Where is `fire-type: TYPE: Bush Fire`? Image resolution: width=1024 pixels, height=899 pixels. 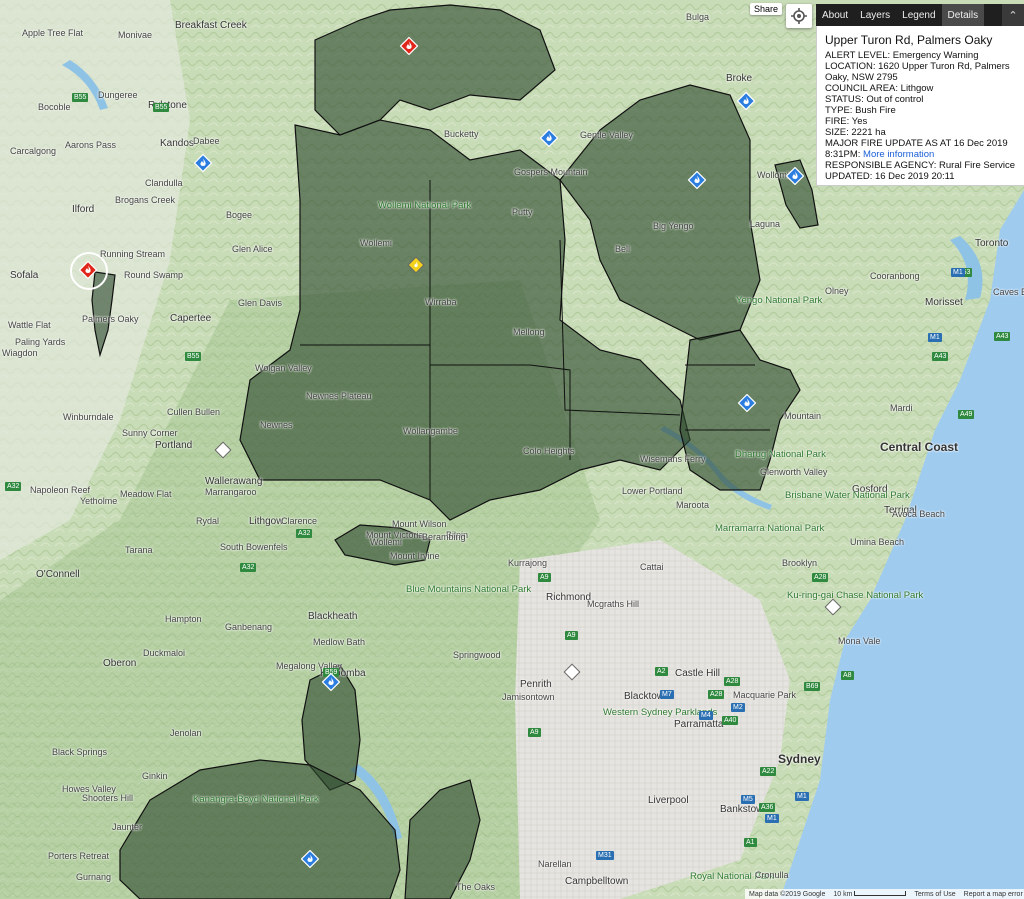 fire-type: TYPE: Bush Fire is located at coordinates (860, 110).